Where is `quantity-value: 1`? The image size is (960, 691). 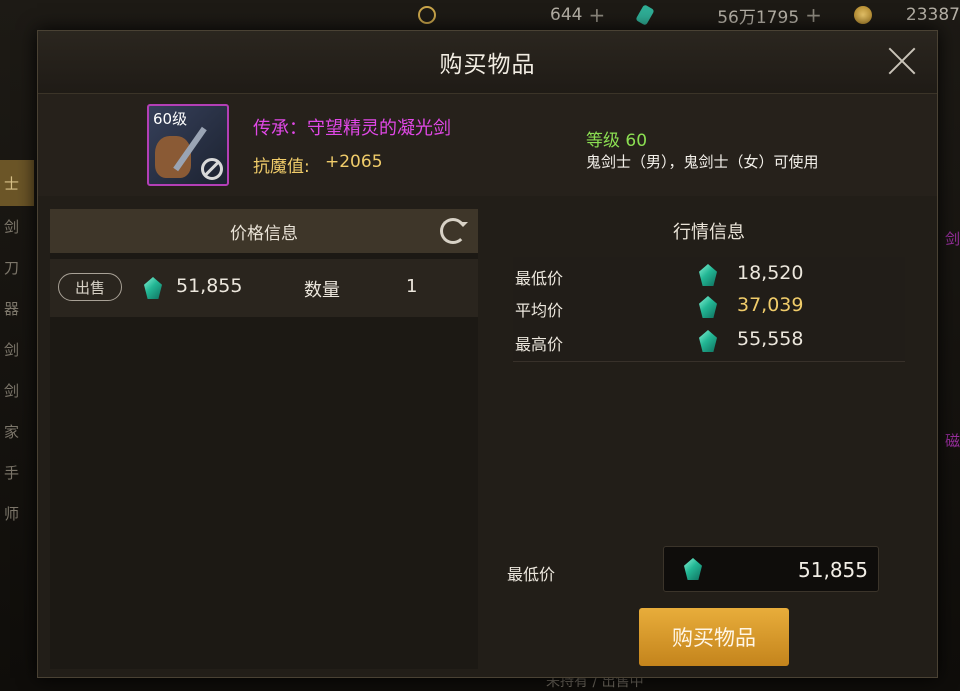 quantity-value: 1 is located at coordinates (412, 286).